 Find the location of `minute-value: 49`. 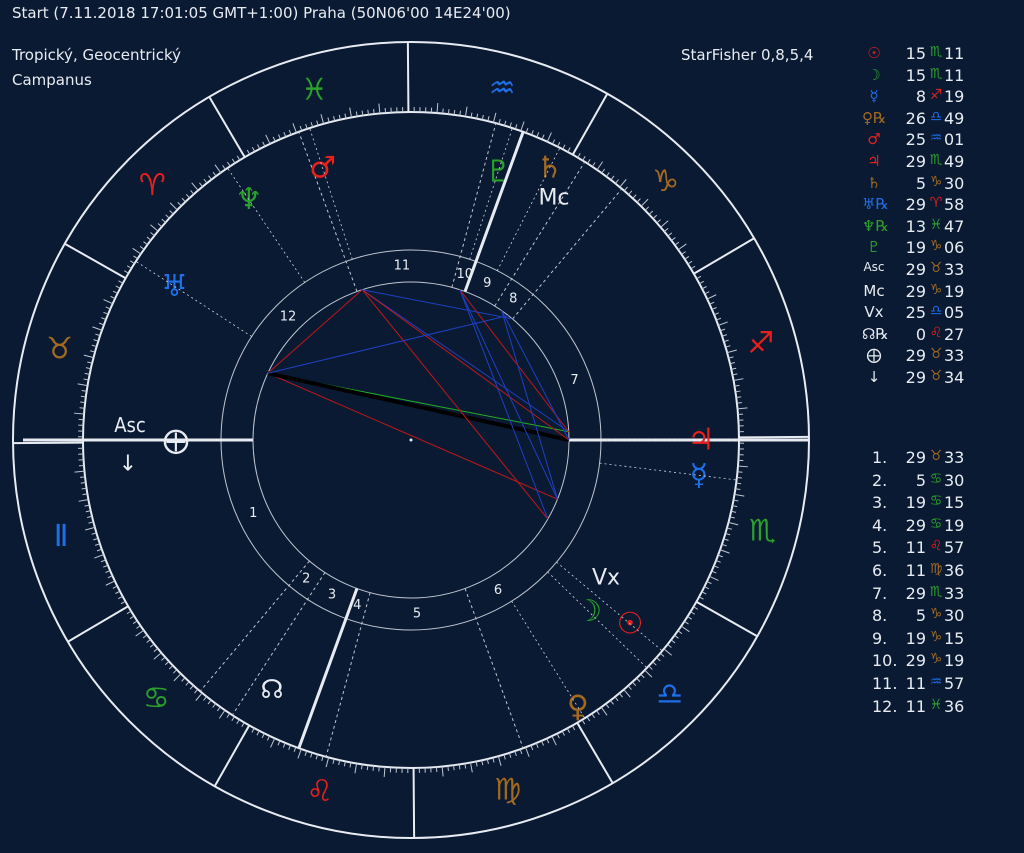

minute-value: 49 is located at coordinates (954, 161).